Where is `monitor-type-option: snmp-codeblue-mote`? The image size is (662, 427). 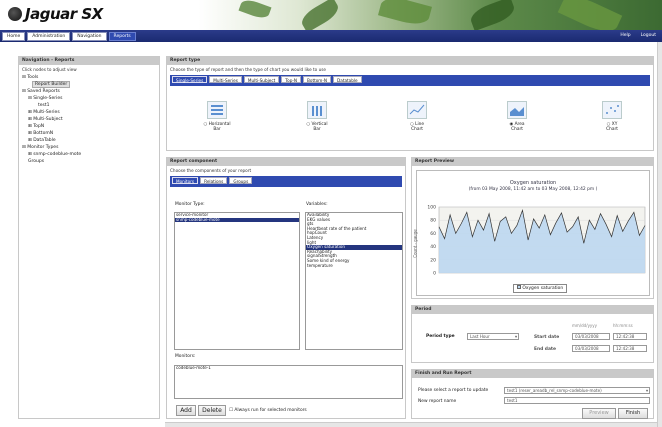 monitor-type-option: snmp-codeblue-mote is located at coordinates (237, 220).